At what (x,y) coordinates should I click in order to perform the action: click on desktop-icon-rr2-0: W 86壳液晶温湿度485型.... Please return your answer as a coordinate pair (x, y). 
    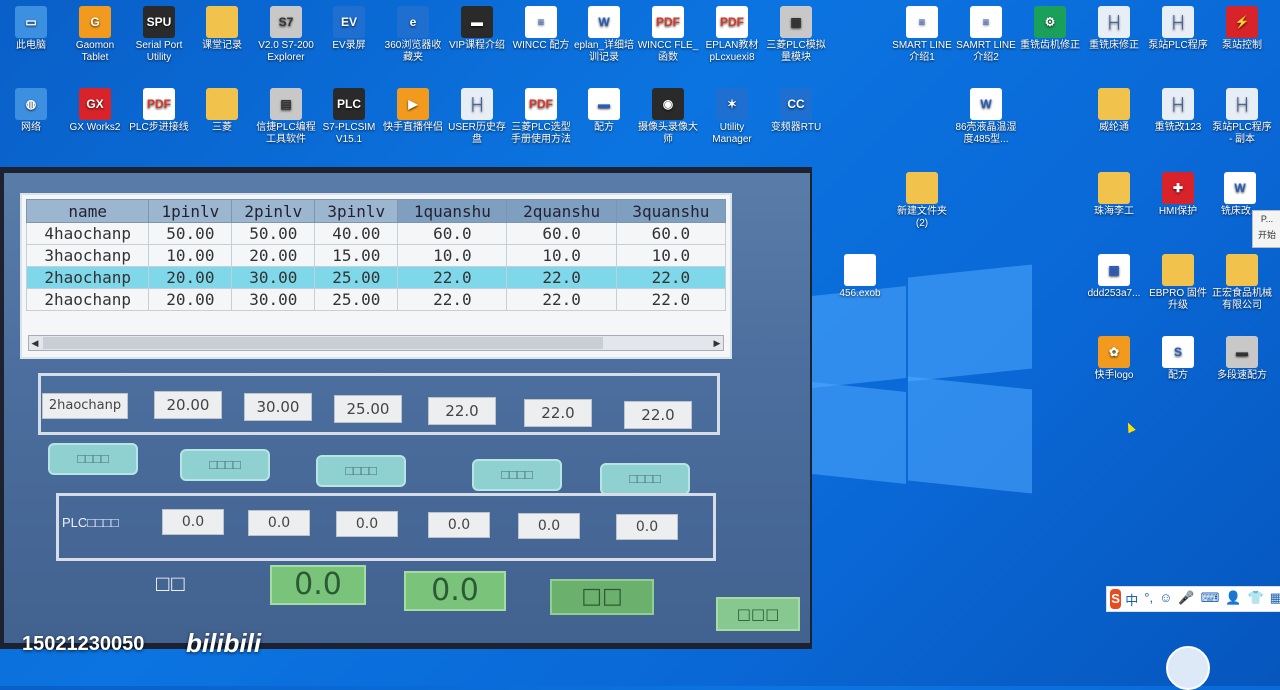
    Looking at the image, I should click on (986, 117).